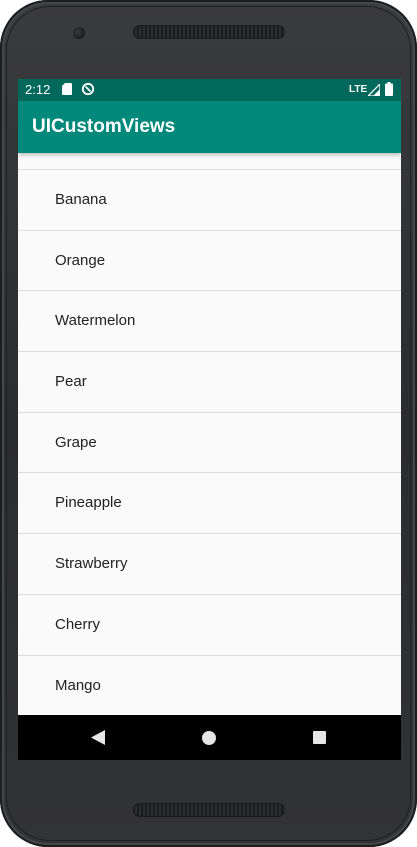  Describe the element at coordinates (209, 32) in the screenshot. I see `top-speaker-grille` at that location.